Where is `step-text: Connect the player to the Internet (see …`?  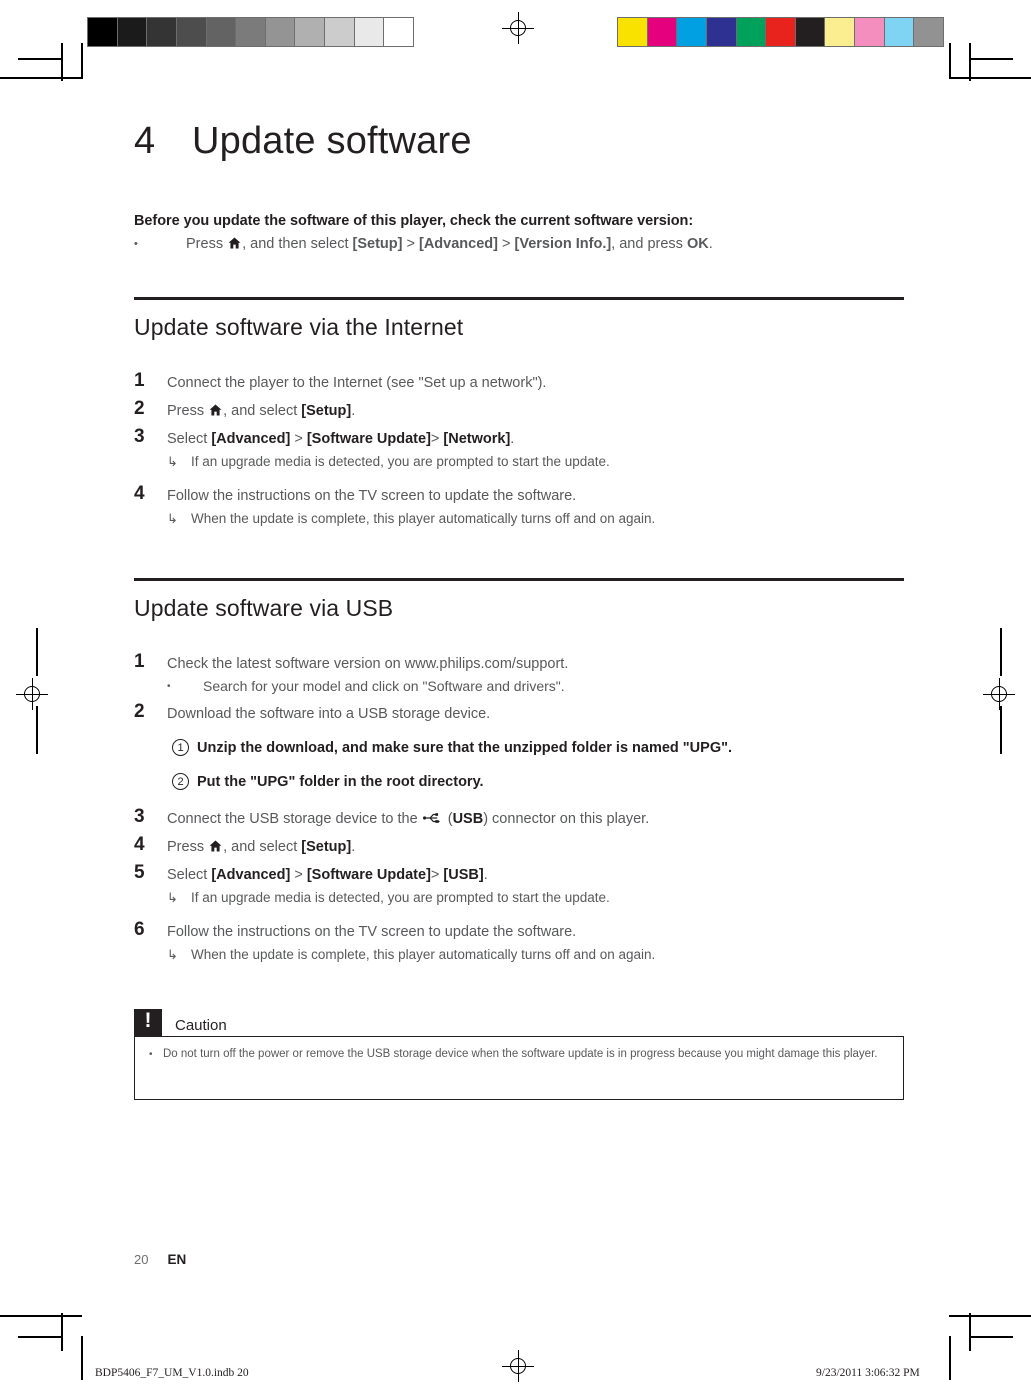
step-text: Connect the player to the Internet (see … is located at coordinates (357, 383).